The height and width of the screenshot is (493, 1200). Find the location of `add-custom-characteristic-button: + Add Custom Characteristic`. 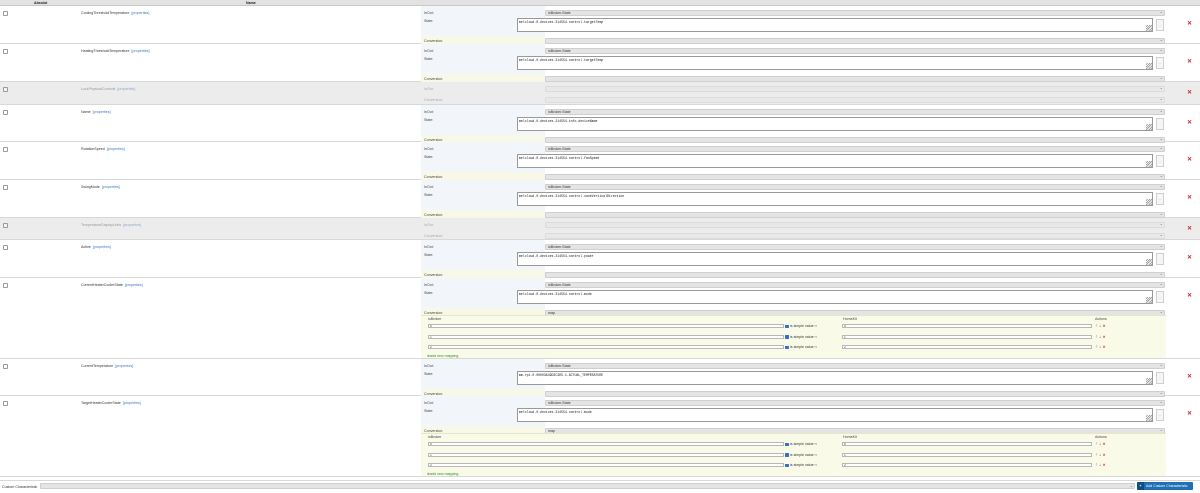

add-custom-characteristic-button: + Add Custom Characteristic is located at coordinates (1165, 486).